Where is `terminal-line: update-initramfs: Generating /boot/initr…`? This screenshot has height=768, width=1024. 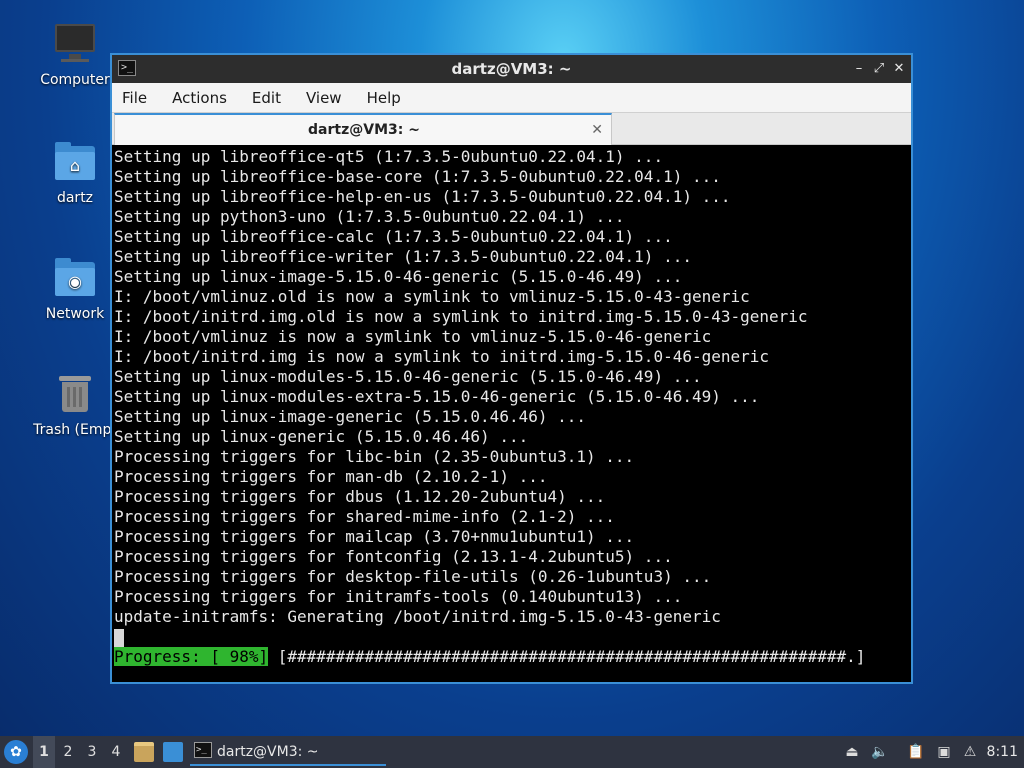
terminal-line: update-initramfs: Generating /boot/initr… is located at coordinates (417, 616).